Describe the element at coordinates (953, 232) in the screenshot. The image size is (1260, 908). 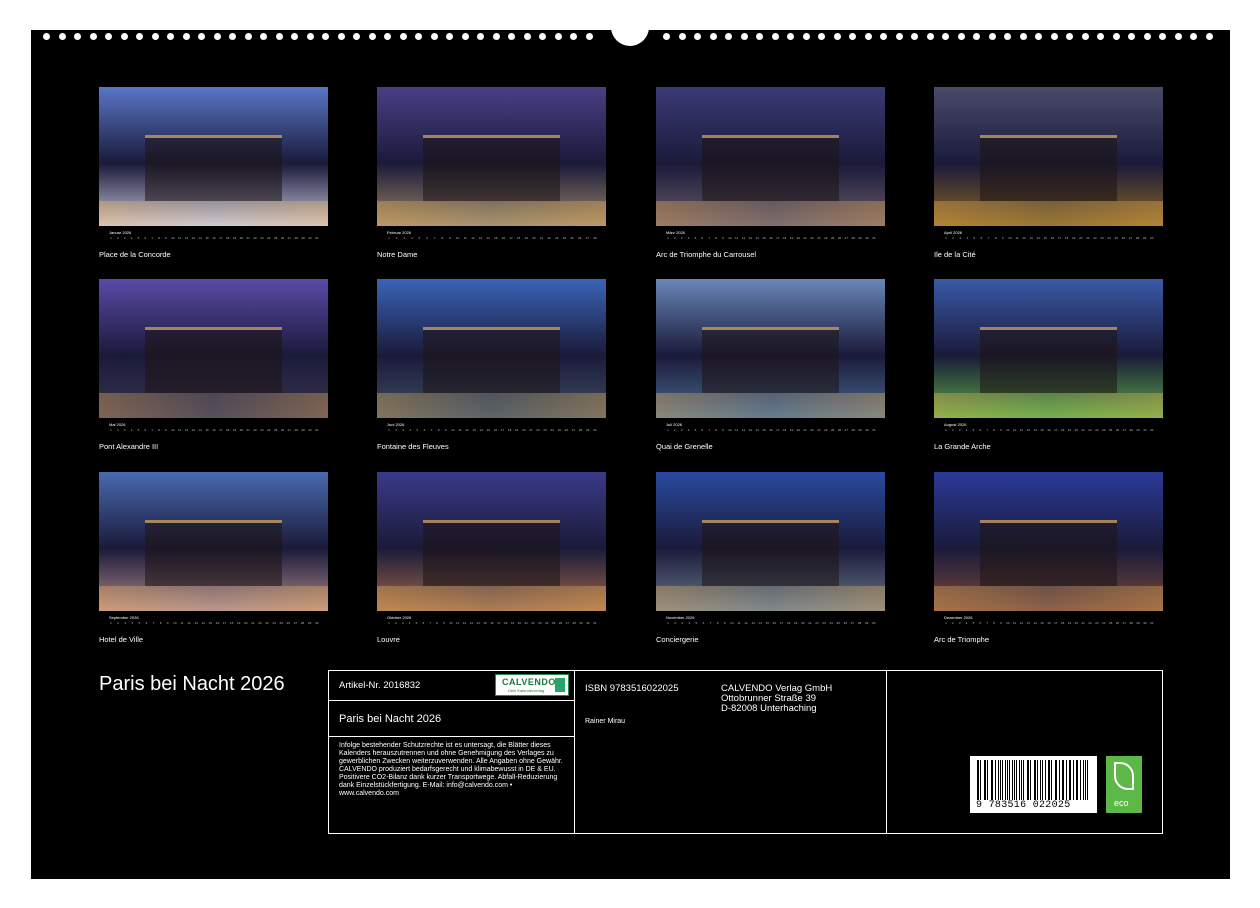
I see `month-name: April 2026` at that location.